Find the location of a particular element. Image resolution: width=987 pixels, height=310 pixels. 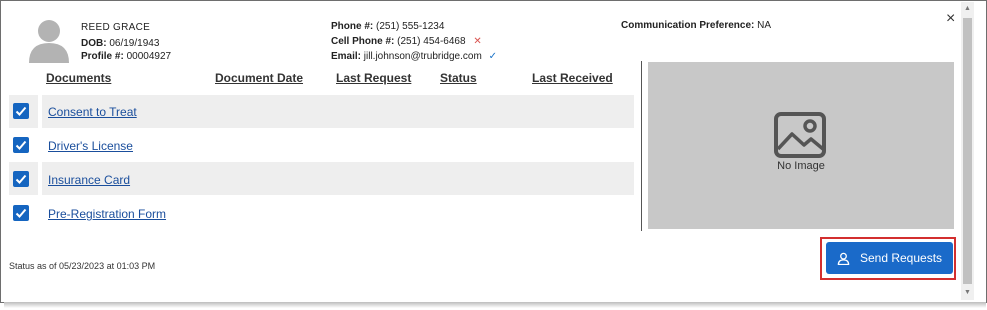

close-icon: × is located at coordinates (950, 19).